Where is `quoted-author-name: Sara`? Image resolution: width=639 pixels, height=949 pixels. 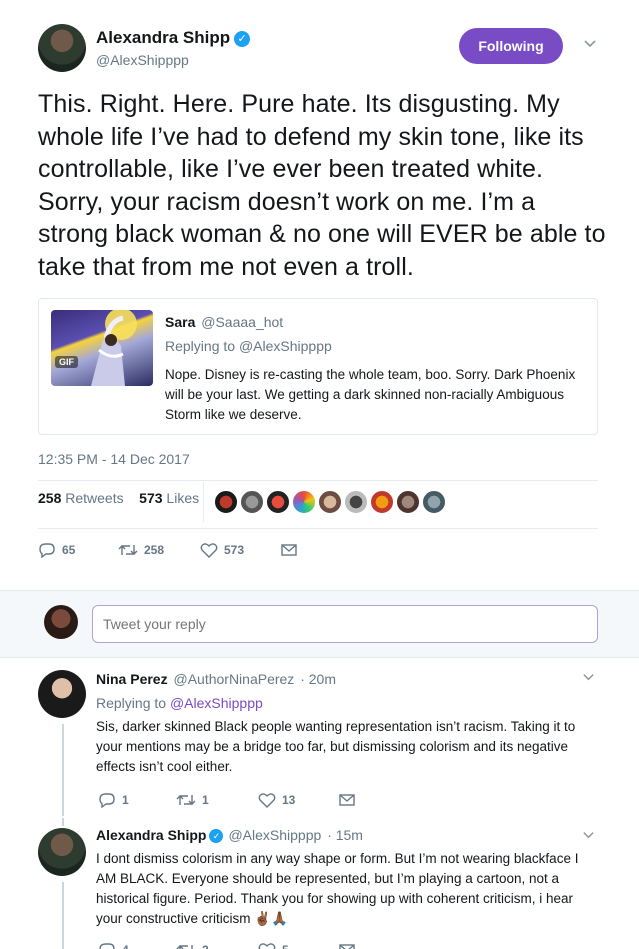 quoted-author-name: Sara is located at coordinates (180, 322).